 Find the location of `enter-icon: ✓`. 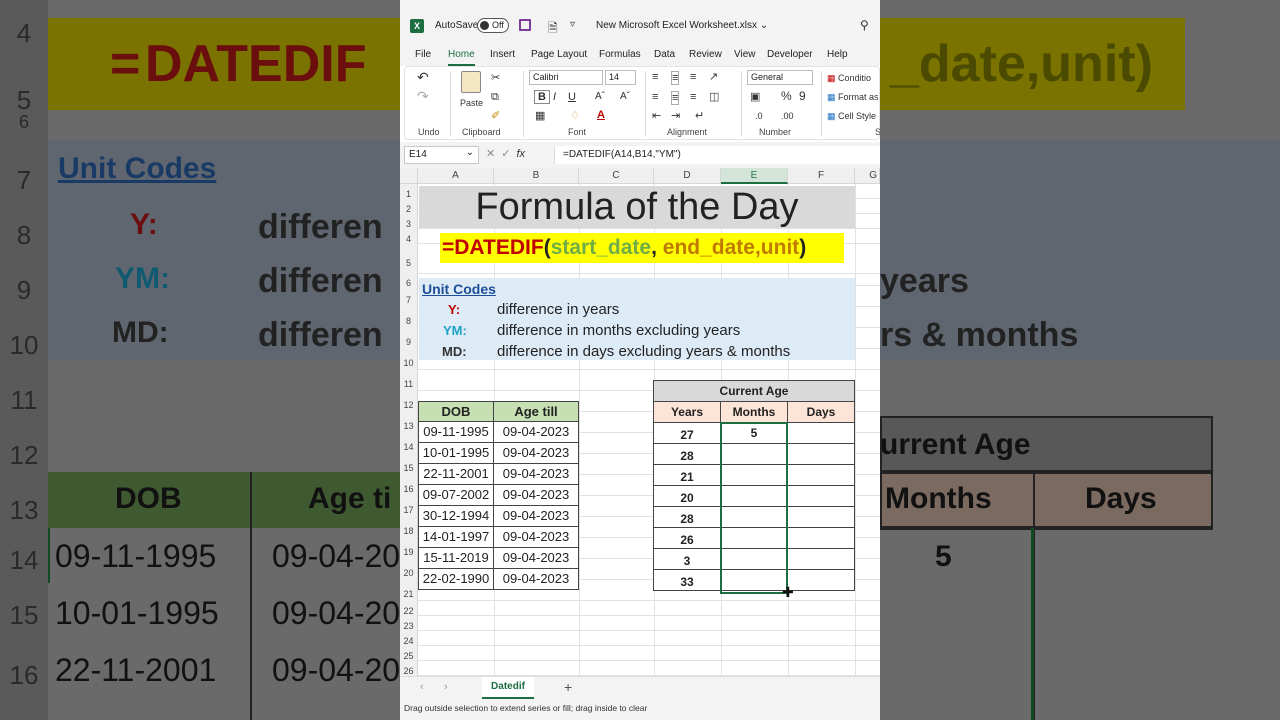

enter-icon: ✓ is located at coordinates (508, 154).